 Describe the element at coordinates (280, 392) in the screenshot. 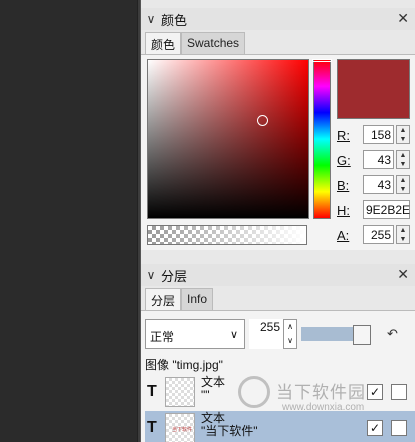

I see `layer-row: T 文本 "" ✓` at that location.